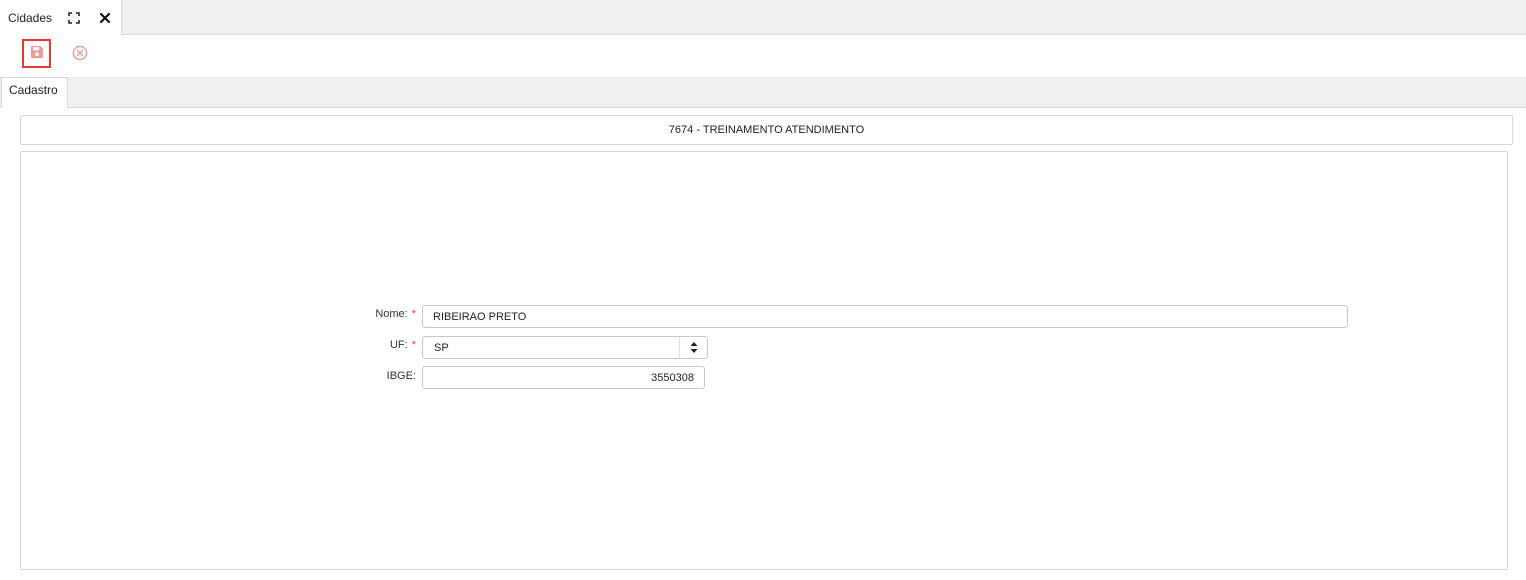 Image resolution: width=1526 pixels, height=580 pixels. I want to click on nome-label-group: Nome: *, so click(383, 314).